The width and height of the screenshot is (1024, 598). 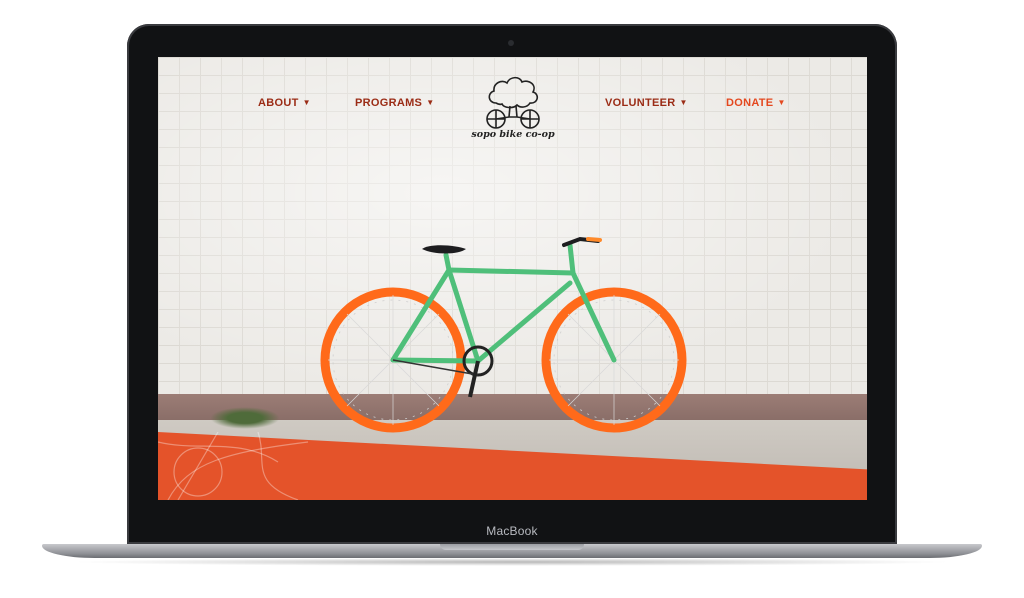 I want to click on nav-donate: DONATE ▼, so click(x=756, y=103).